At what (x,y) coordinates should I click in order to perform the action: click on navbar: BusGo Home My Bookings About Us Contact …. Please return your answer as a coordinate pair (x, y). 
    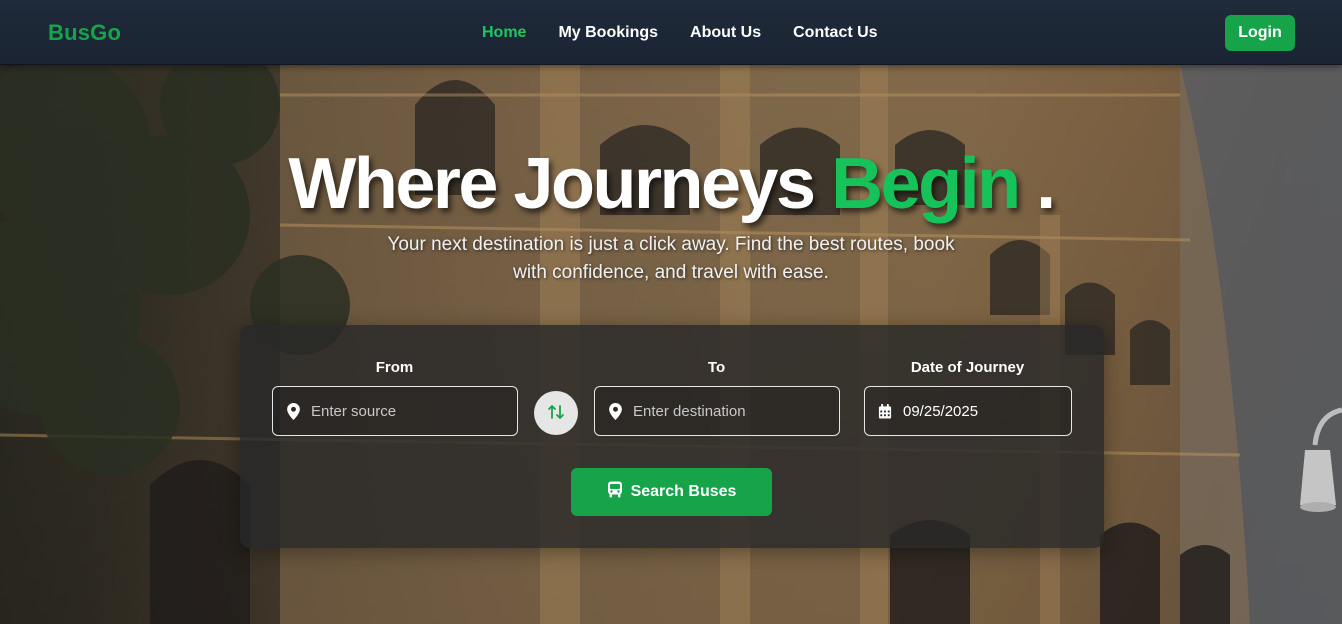
    Looking at the image, I should click on (671, 32).